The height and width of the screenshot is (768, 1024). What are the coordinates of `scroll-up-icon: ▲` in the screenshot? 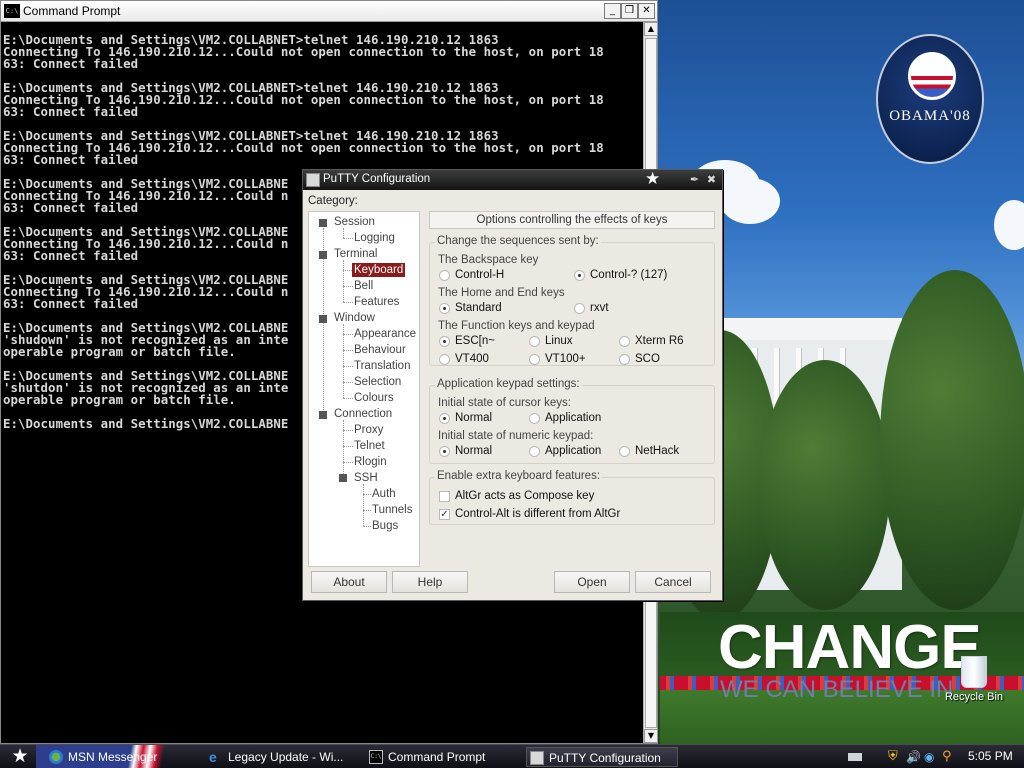 It's located at (651, 29).